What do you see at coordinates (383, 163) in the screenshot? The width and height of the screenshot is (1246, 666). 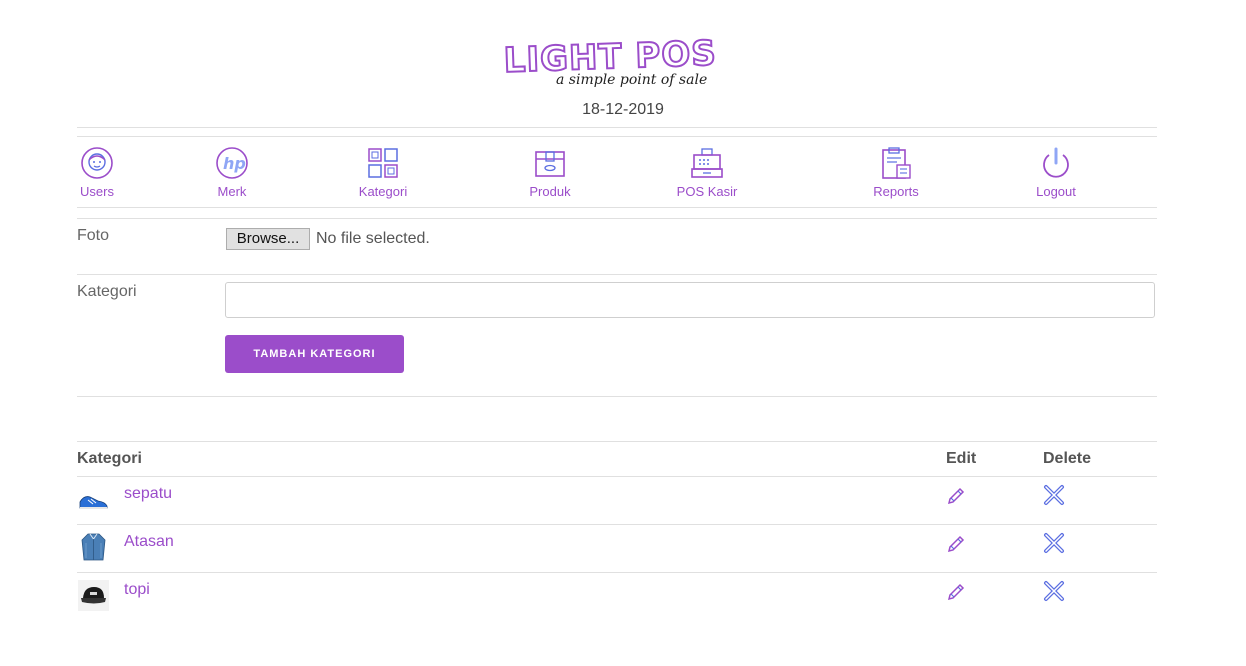 I see `grid-icon` at bounding box center [383, 163].